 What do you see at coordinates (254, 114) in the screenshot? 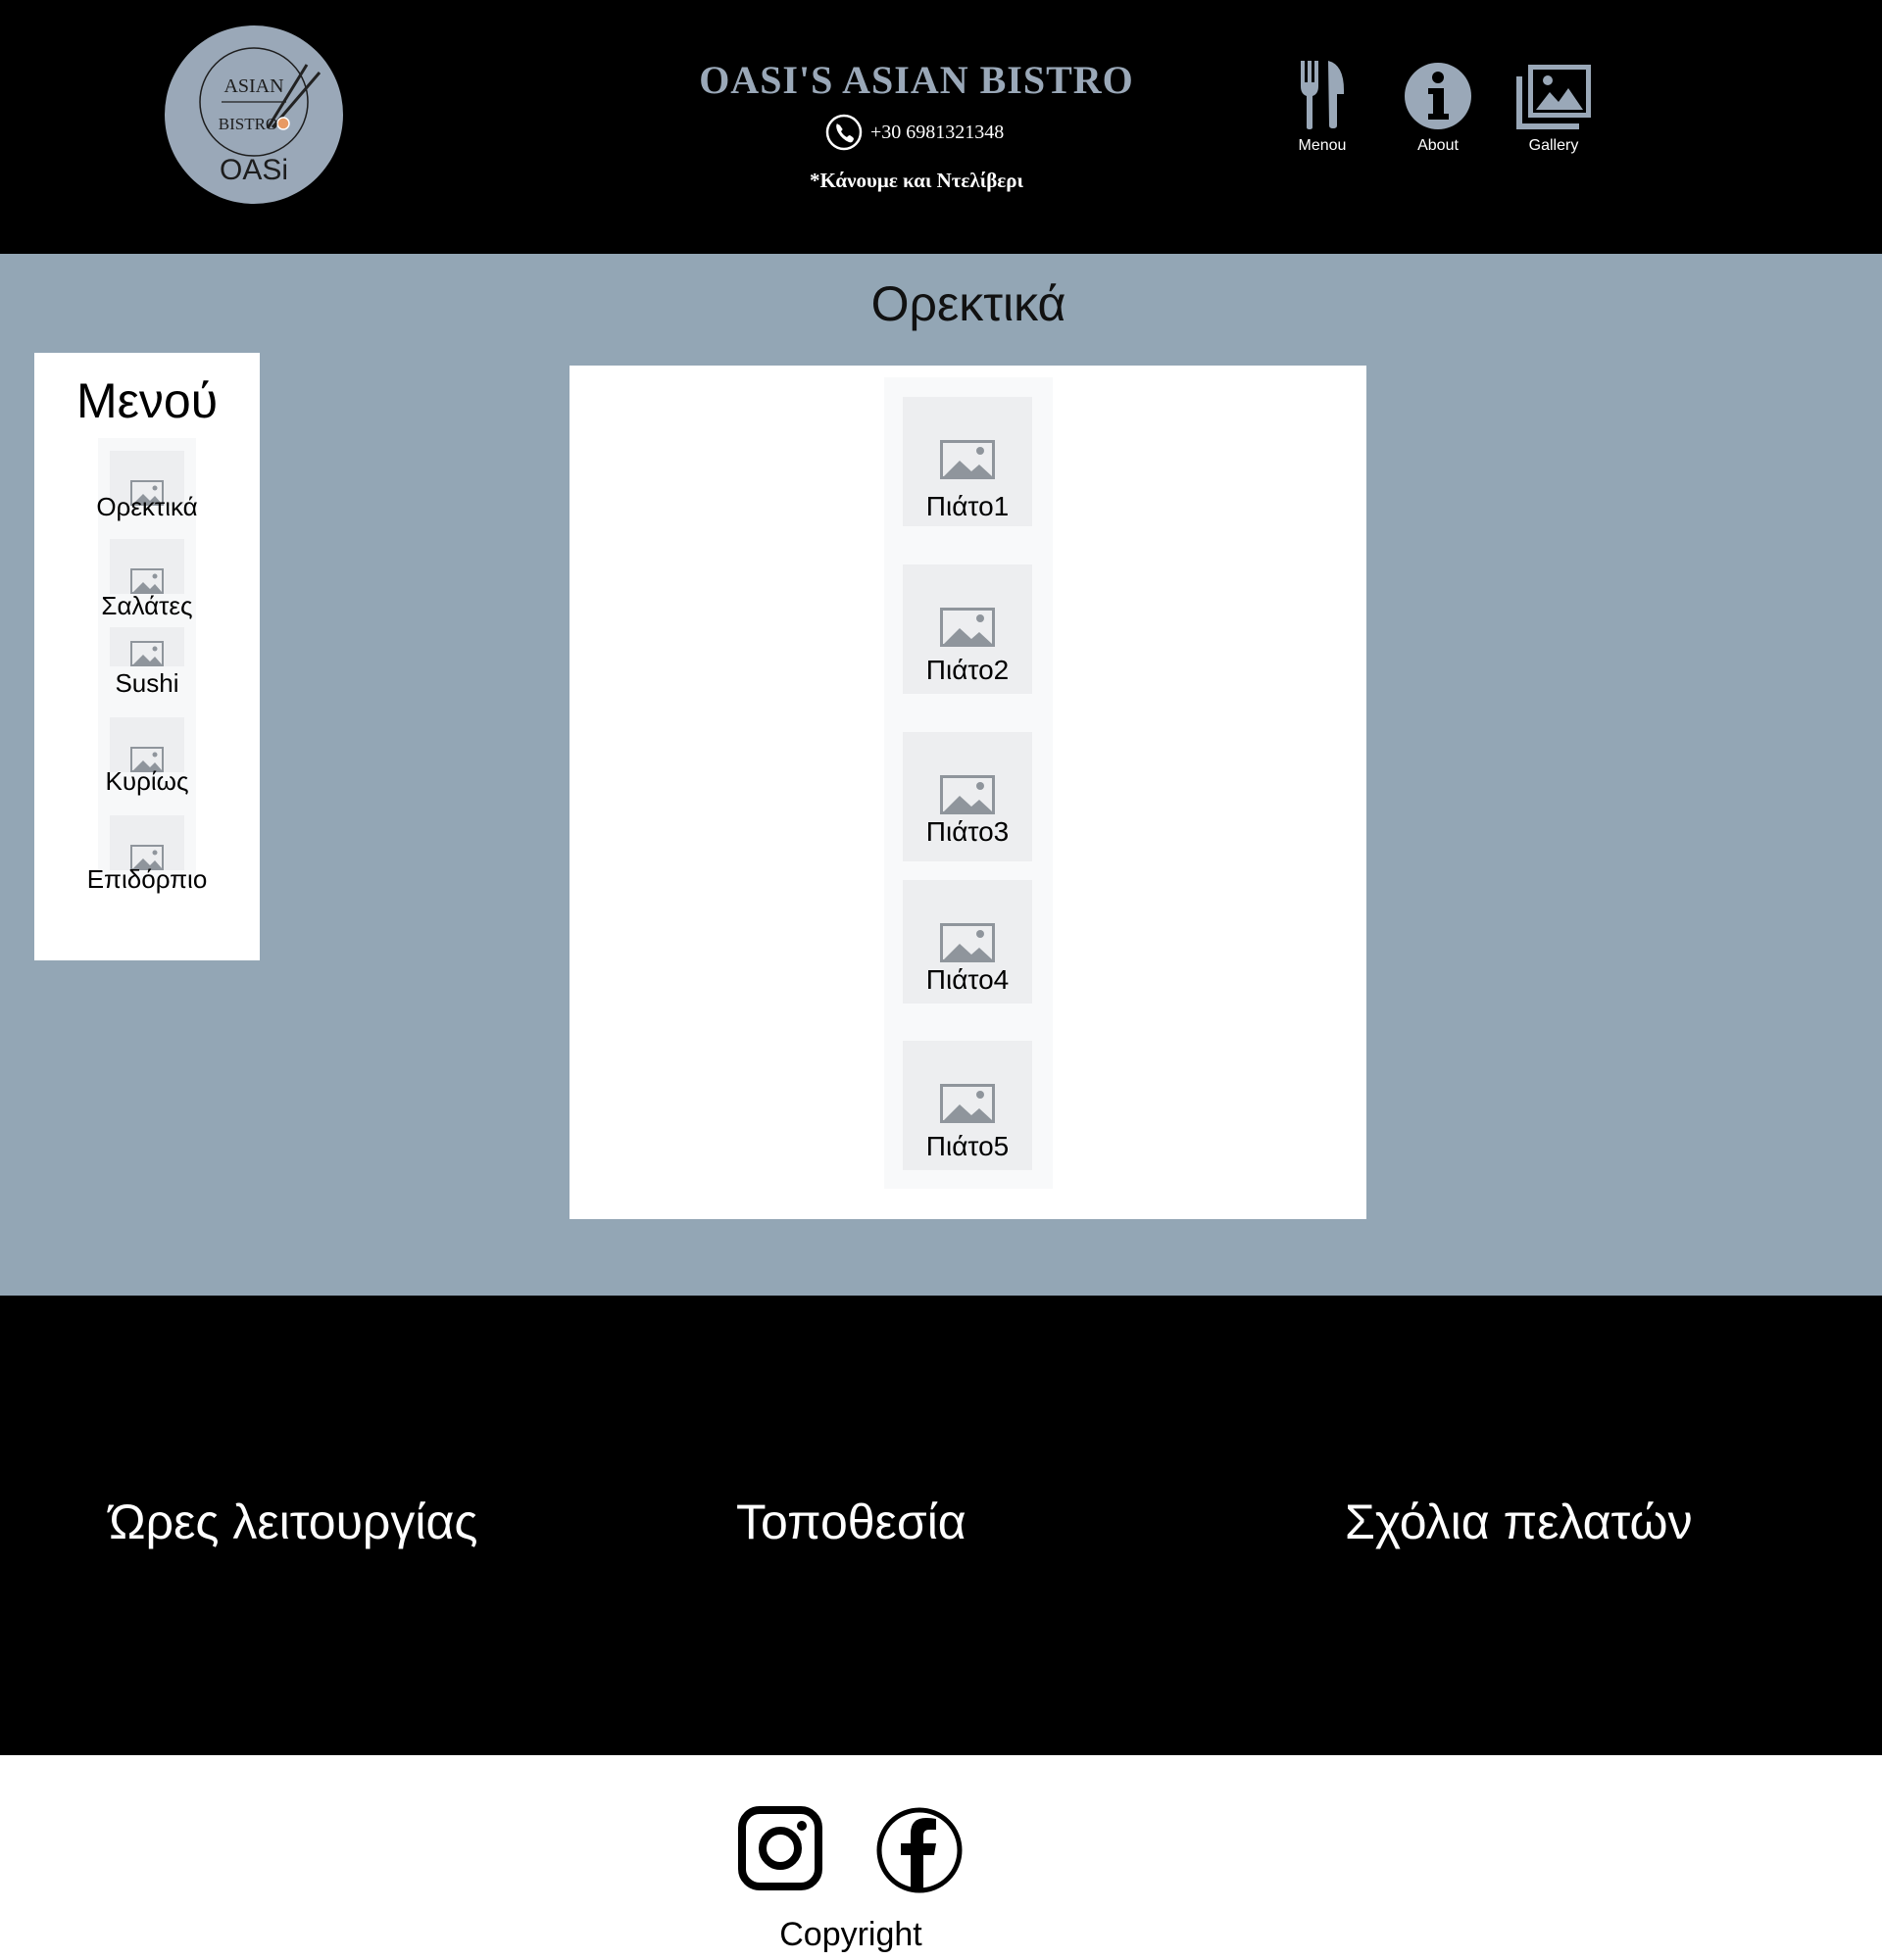
I see `logo: ASIAN BISTRO OASi` at bounding box center [254, 114].